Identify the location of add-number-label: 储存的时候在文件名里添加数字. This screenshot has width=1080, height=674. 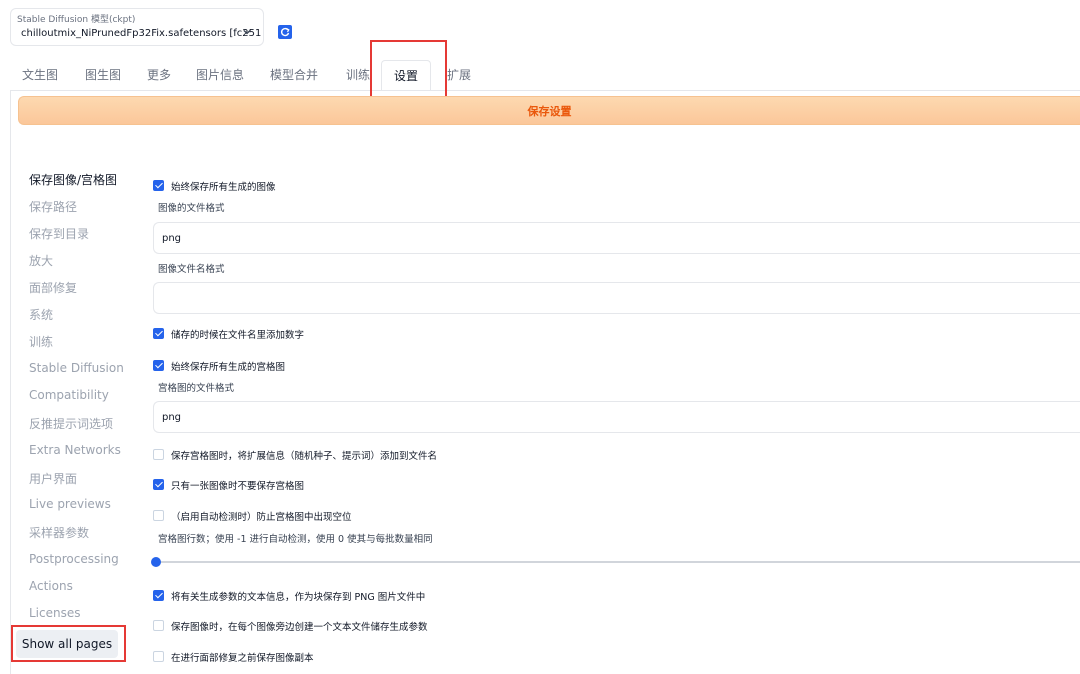
(238, 335).